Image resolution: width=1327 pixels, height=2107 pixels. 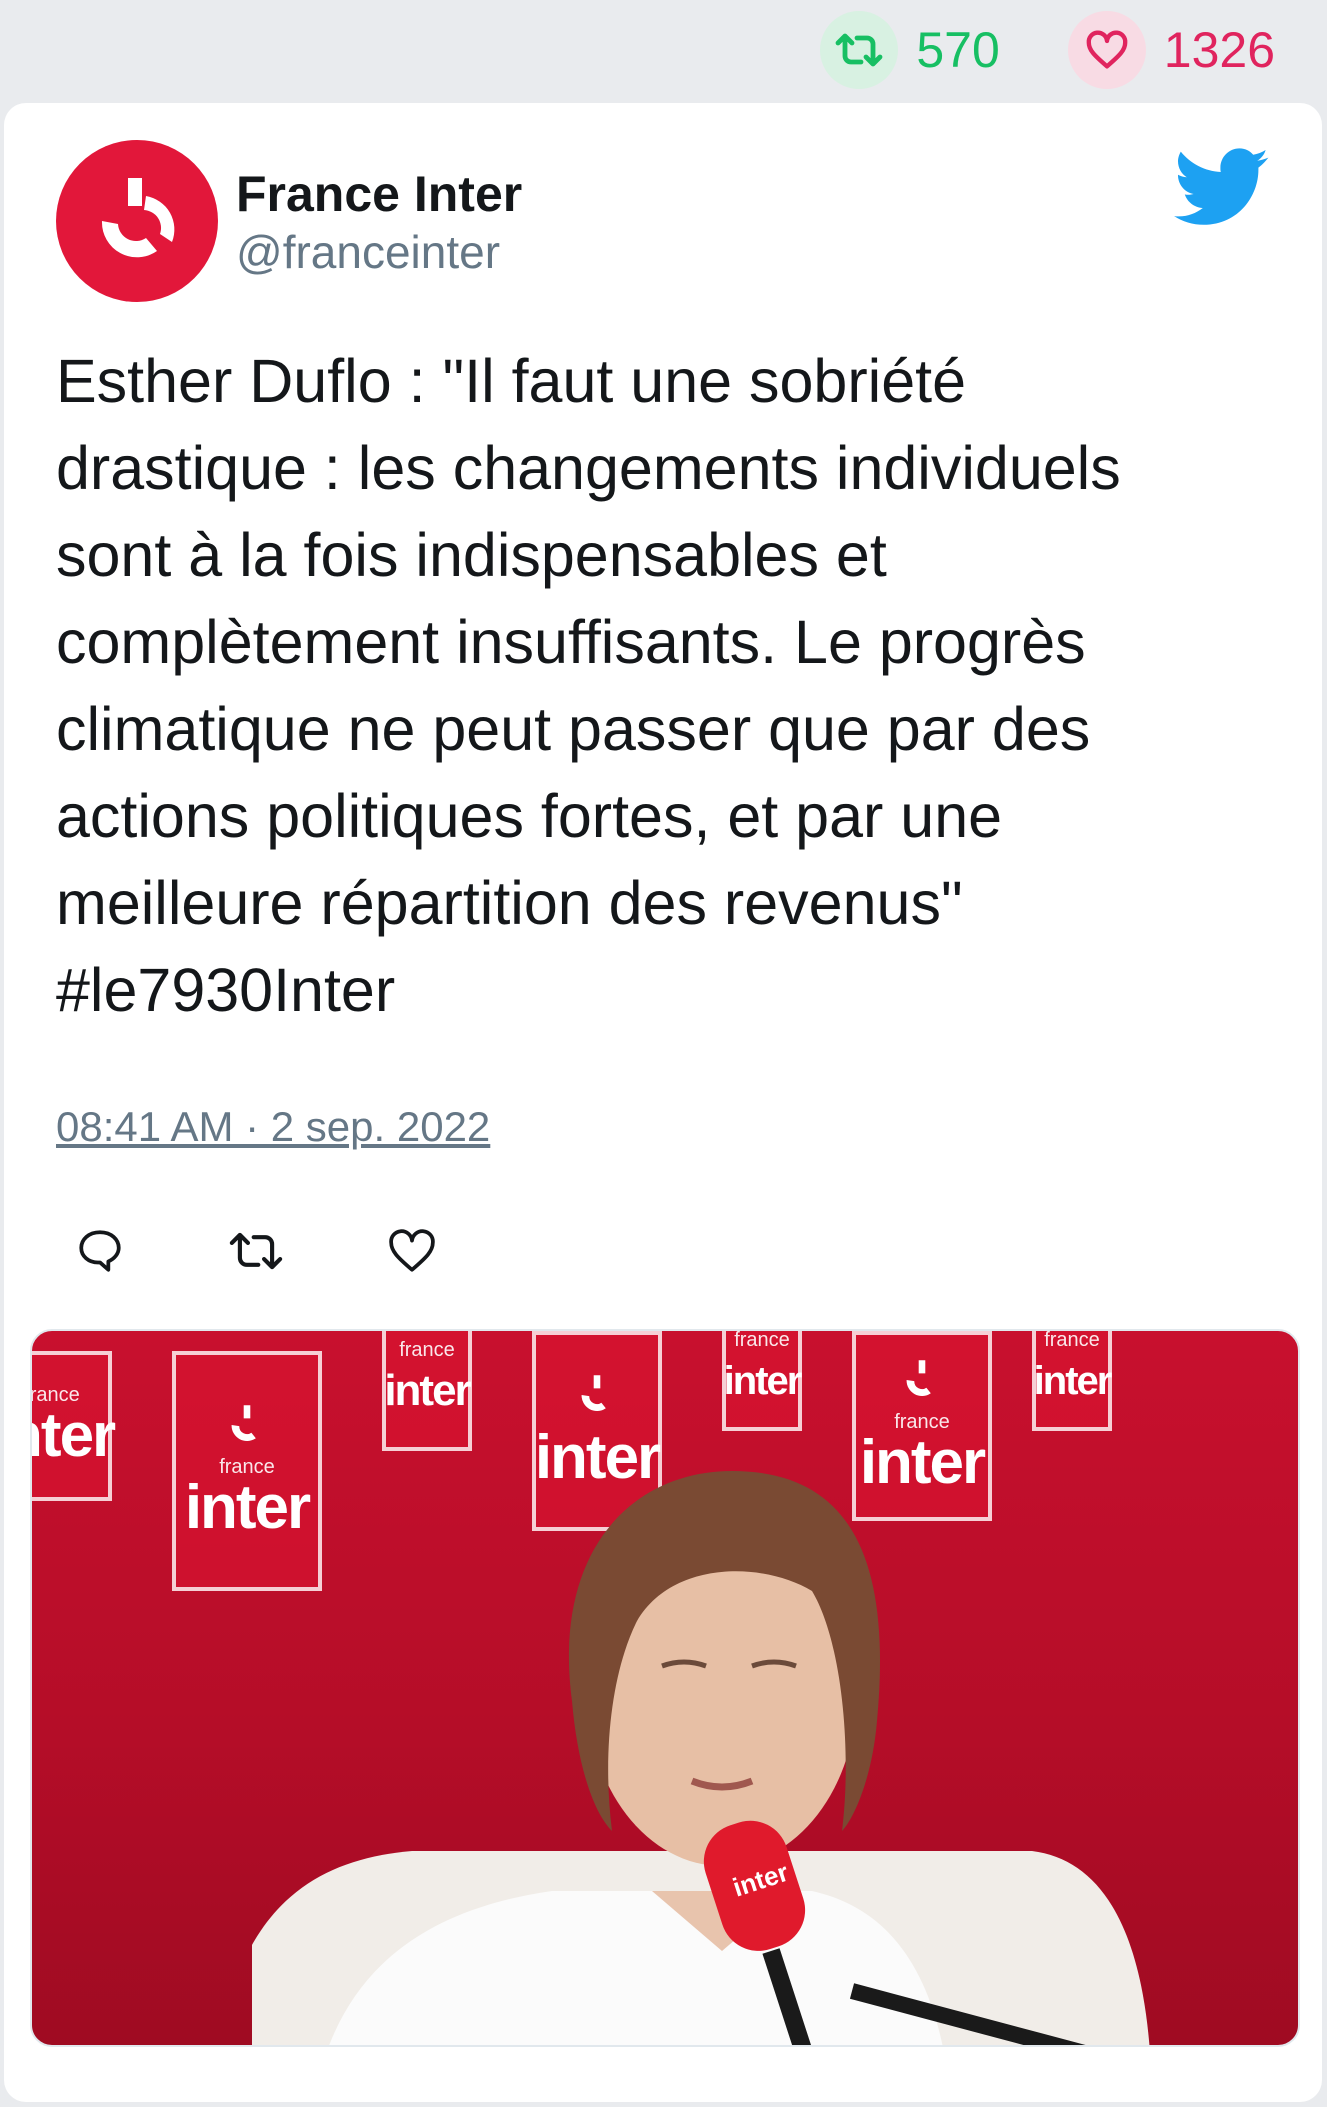 What do you see at coordinates (273, 1127) in the screenshot?
I see `tweet-timestamp: 08:41 AM · 2 sep. 2022` at bounding box center [273, 1127].